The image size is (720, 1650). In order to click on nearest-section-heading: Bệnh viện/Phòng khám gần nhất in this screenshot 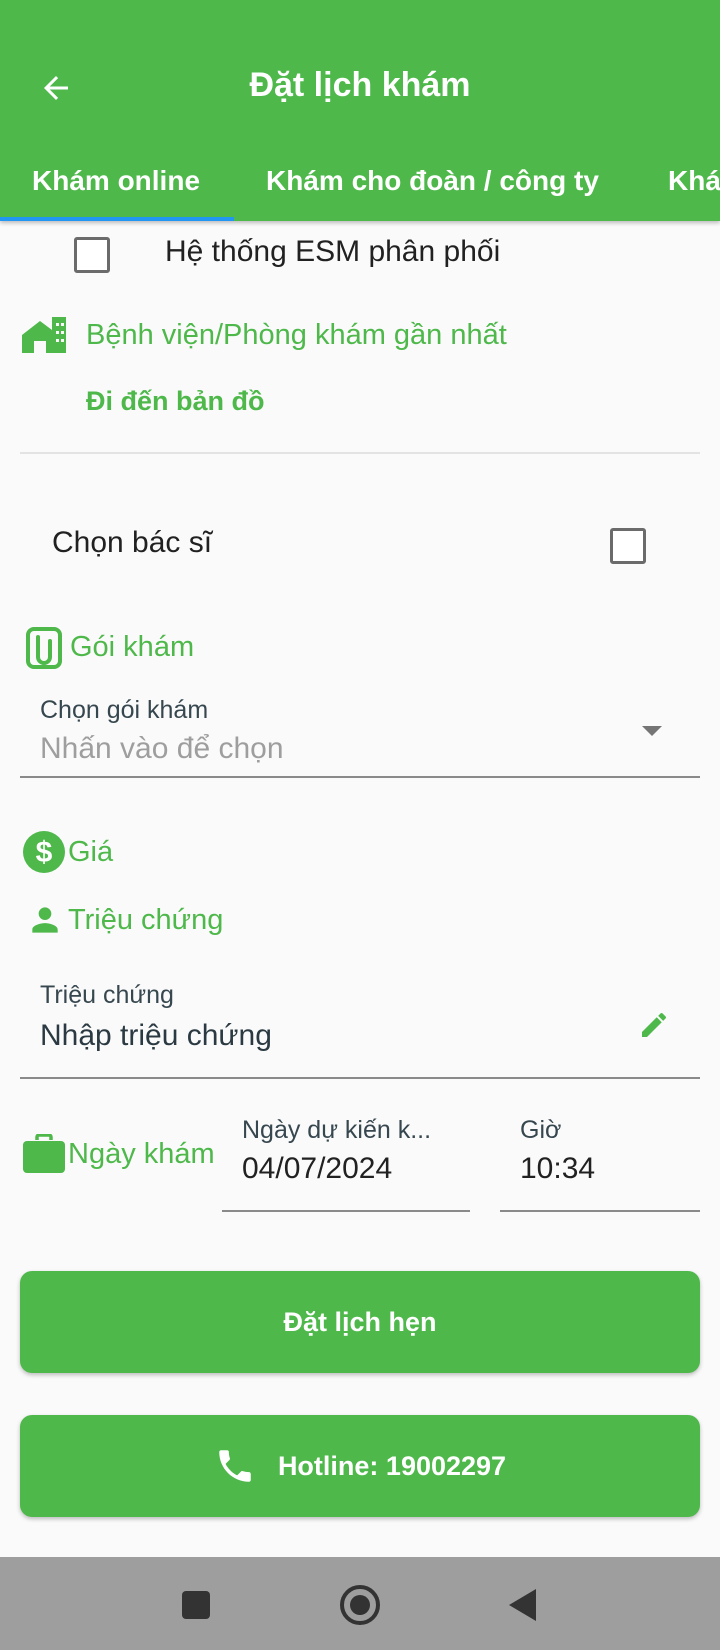, I will do `click(263, 335)`.